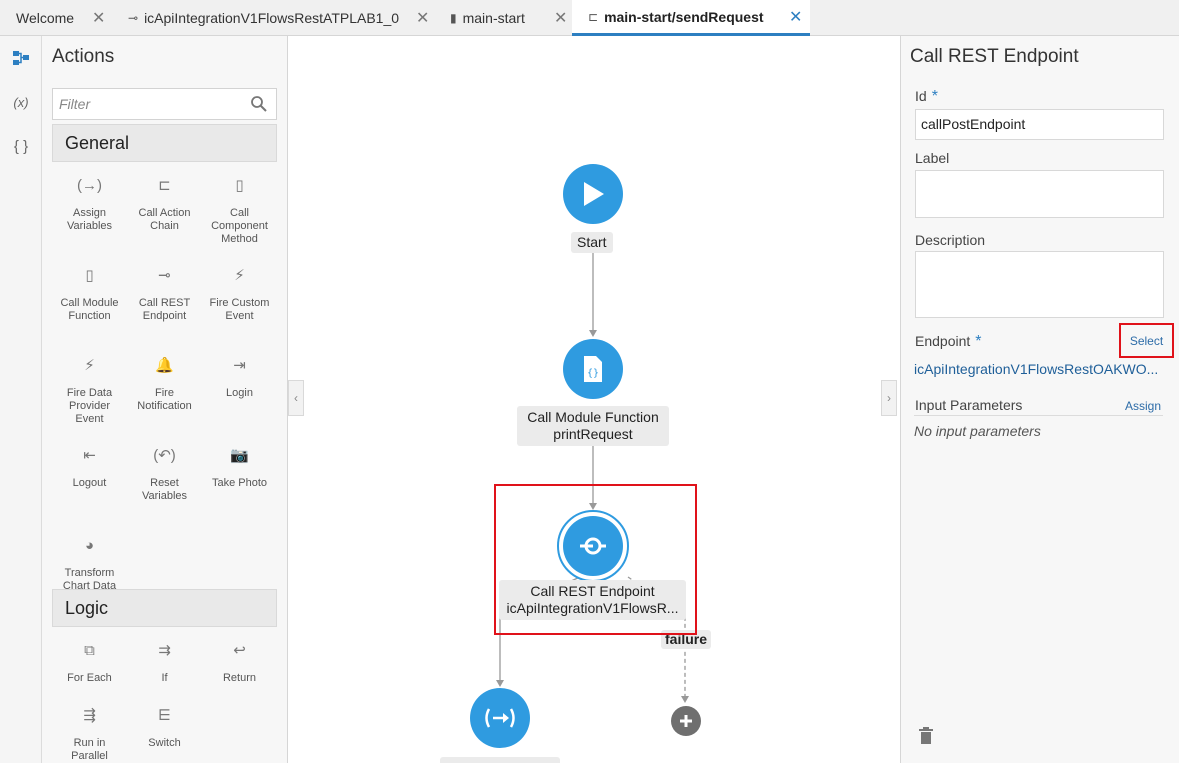  Describe the element at coordinates (89, 663) in the screenshot. I see `palette-item-for-each: ⧉ For Each` at that location.